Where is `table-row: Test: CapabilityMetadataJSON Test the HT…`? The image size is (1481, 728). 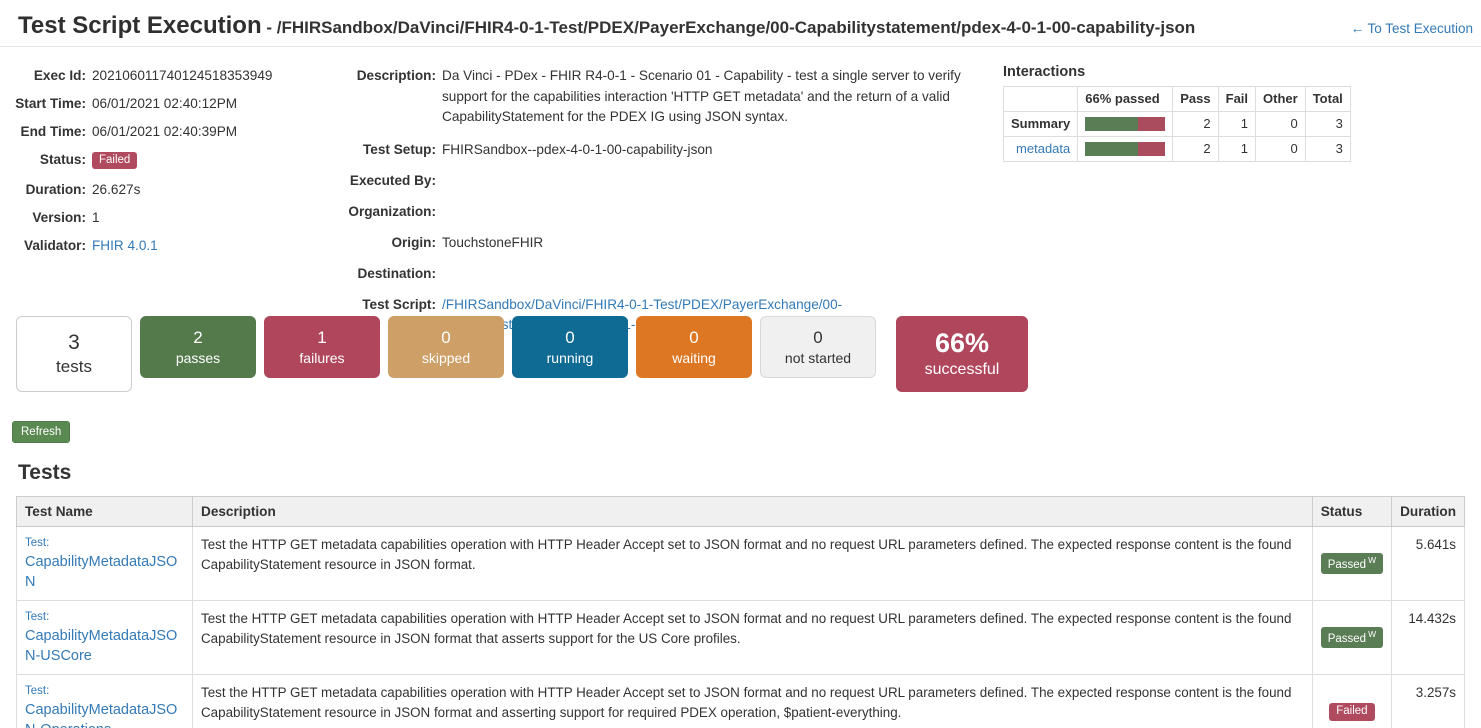 table-row: Test: CapabilityMetadataJSON Test the HT… is located at coordinates (740, 563).